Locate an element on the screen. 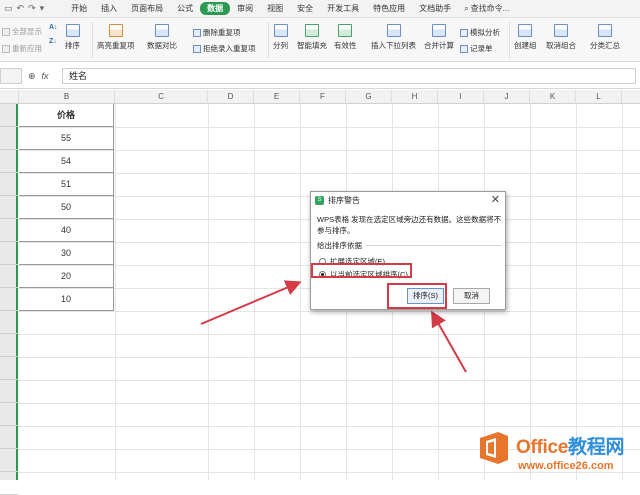  arrow-to-option is located at coordinates (251, 302).